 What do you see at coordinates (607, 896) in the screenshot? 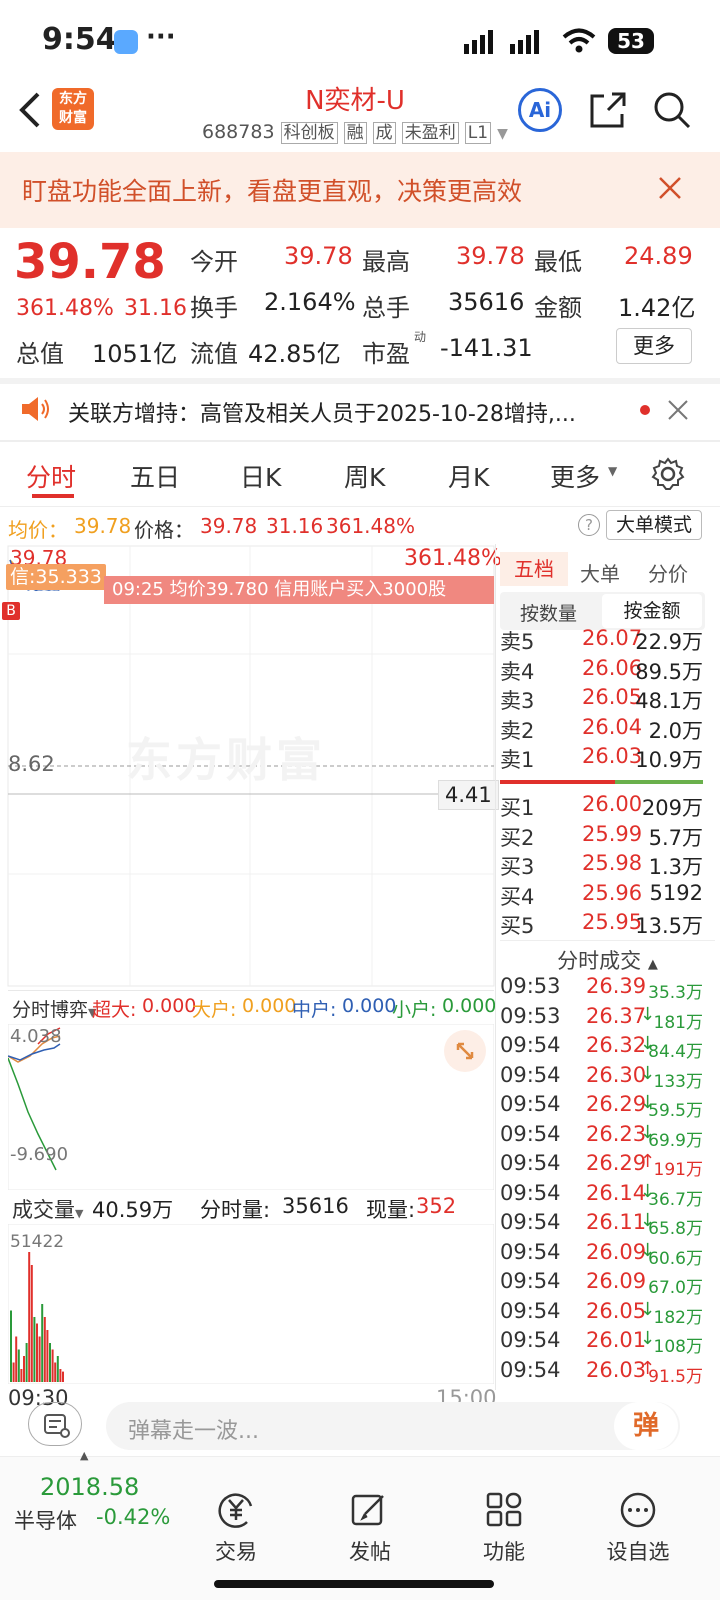
I see `bid-row: 买4 25.96 5192` at bounding box center [607, 896].